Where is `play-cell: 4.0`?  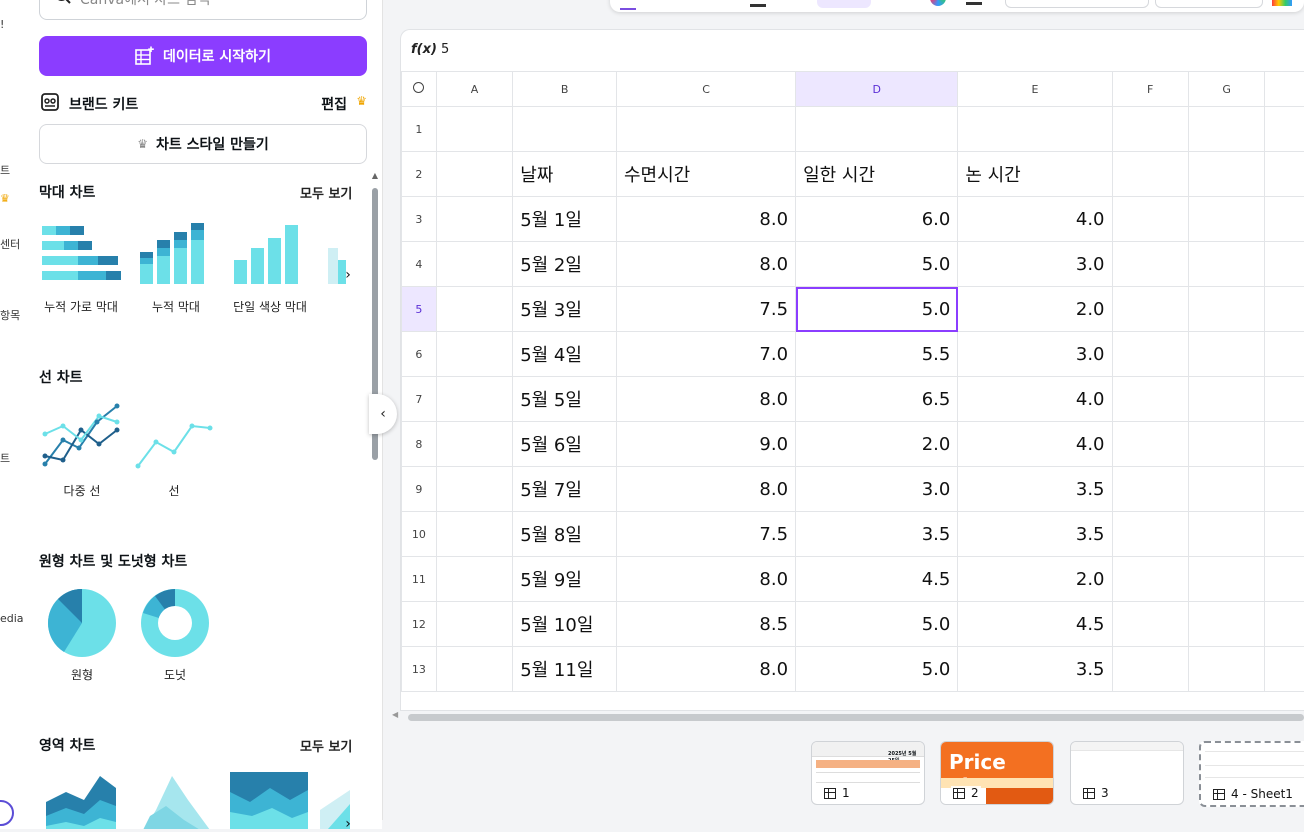
play-cell: 4.0 is located at coordinates (1035, 444).